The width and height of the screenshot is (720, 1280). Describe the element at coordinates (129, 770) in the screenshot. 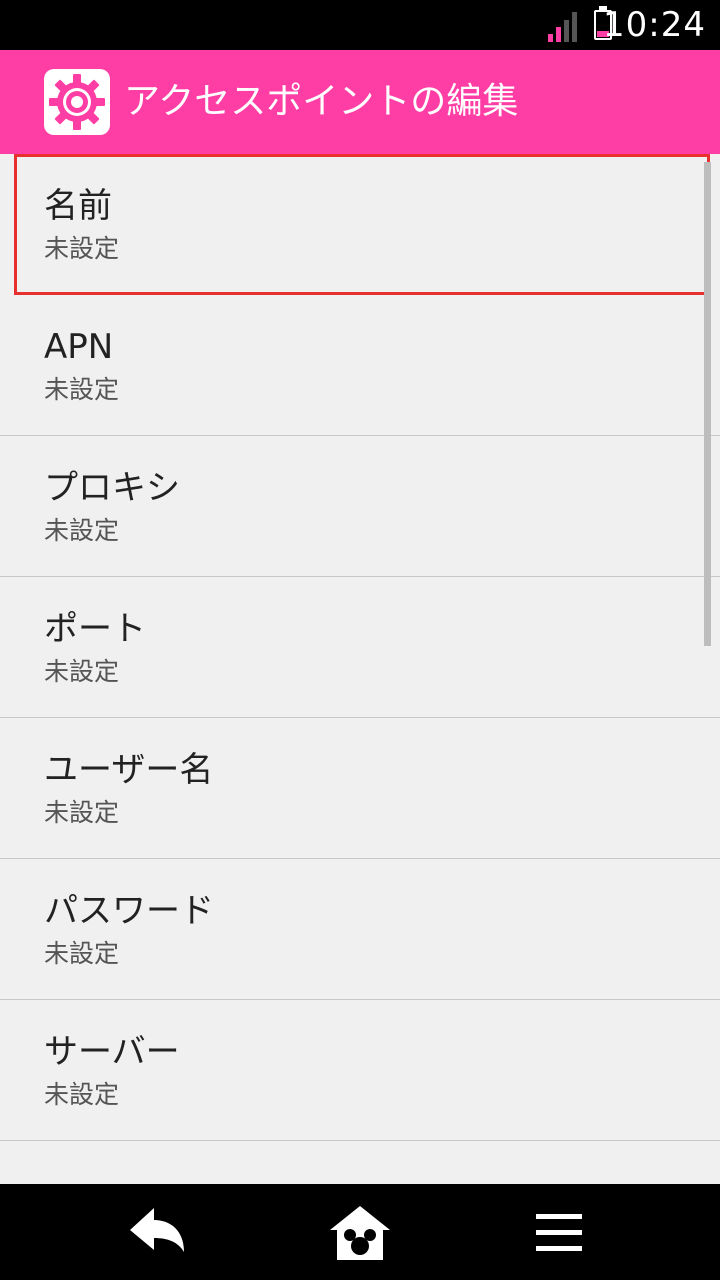

I see `list-item-title: ユーザー名` at that location.